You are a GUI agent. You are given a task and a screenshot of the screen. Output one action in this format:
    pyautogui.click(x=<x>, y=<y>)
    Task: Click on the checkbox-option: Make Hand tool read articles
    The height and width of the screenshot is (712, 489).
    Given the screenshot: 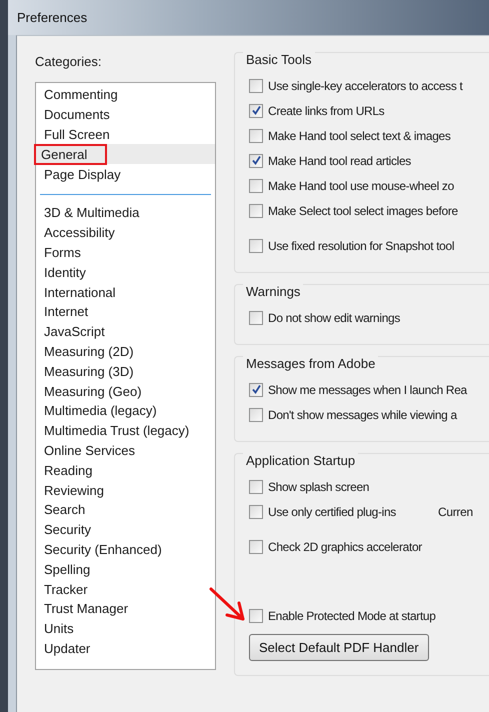 What is the action you would take?
    pyautogui.click(x=330, y=161)
    